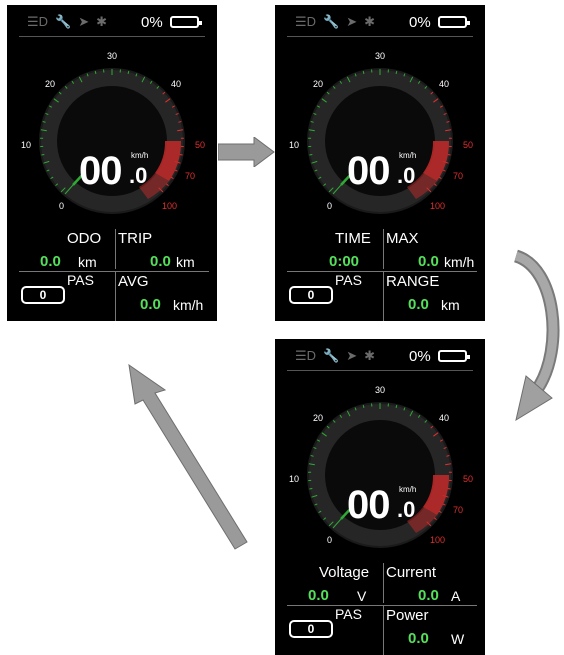  Describe the element at coordinates (344, 572) in the screenshot. I see `left-label: Voltage` at that location.